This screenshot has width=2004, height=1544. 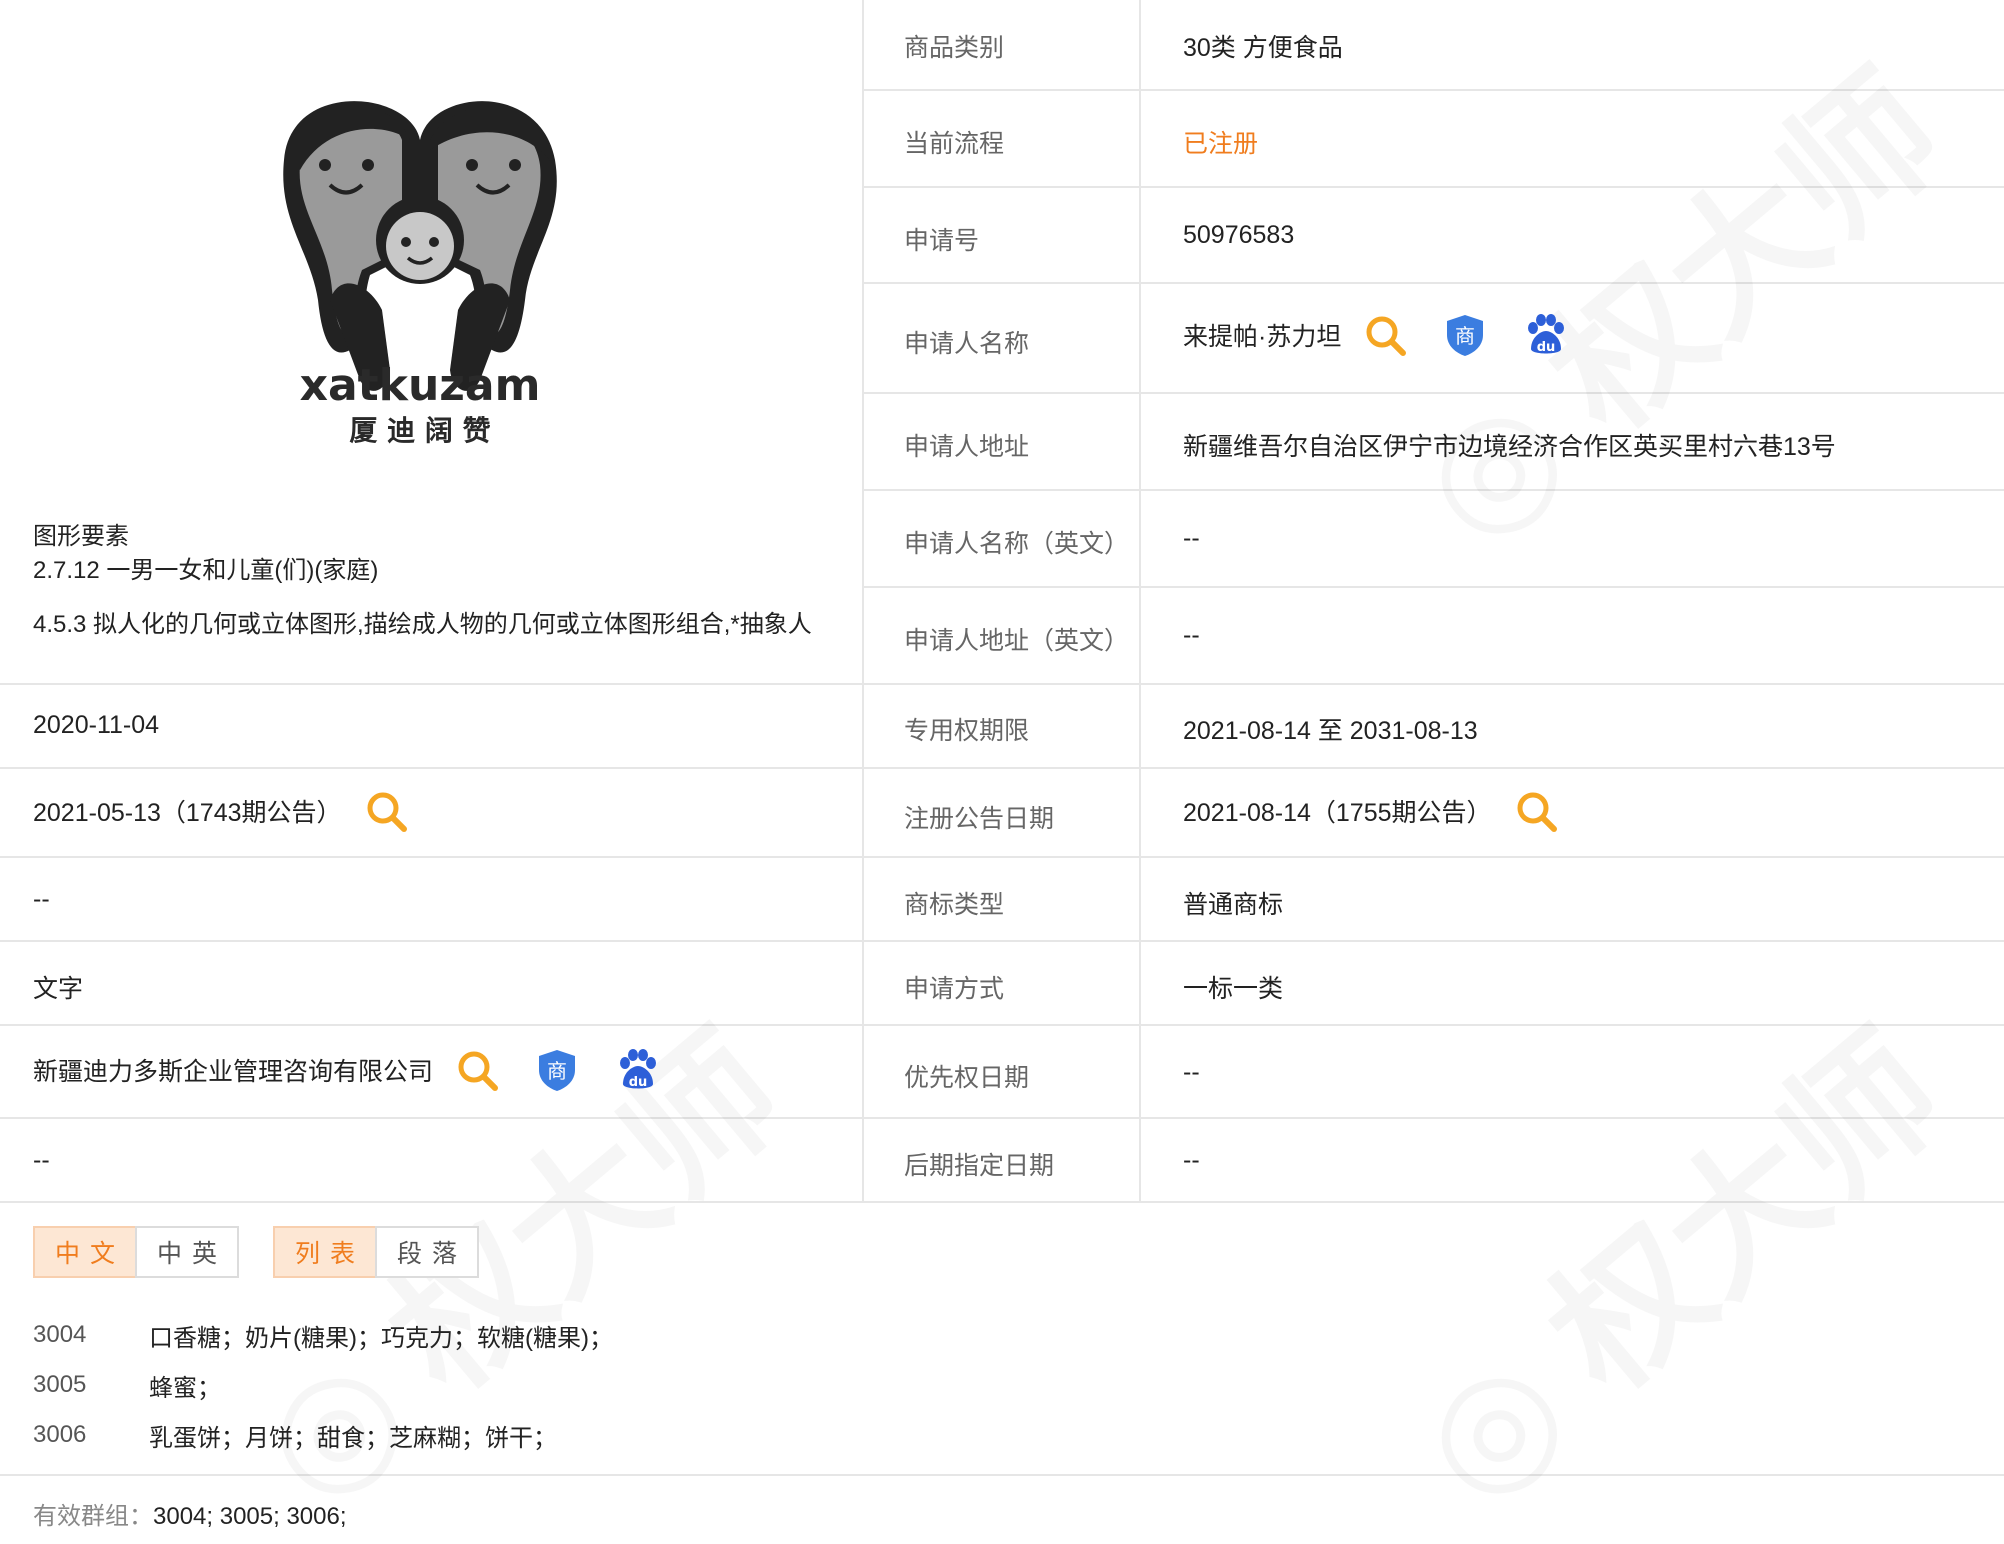 I want to click on trademark-image: xatkuzam 厦 迪 阔 赞, so click(x=420, y=260).